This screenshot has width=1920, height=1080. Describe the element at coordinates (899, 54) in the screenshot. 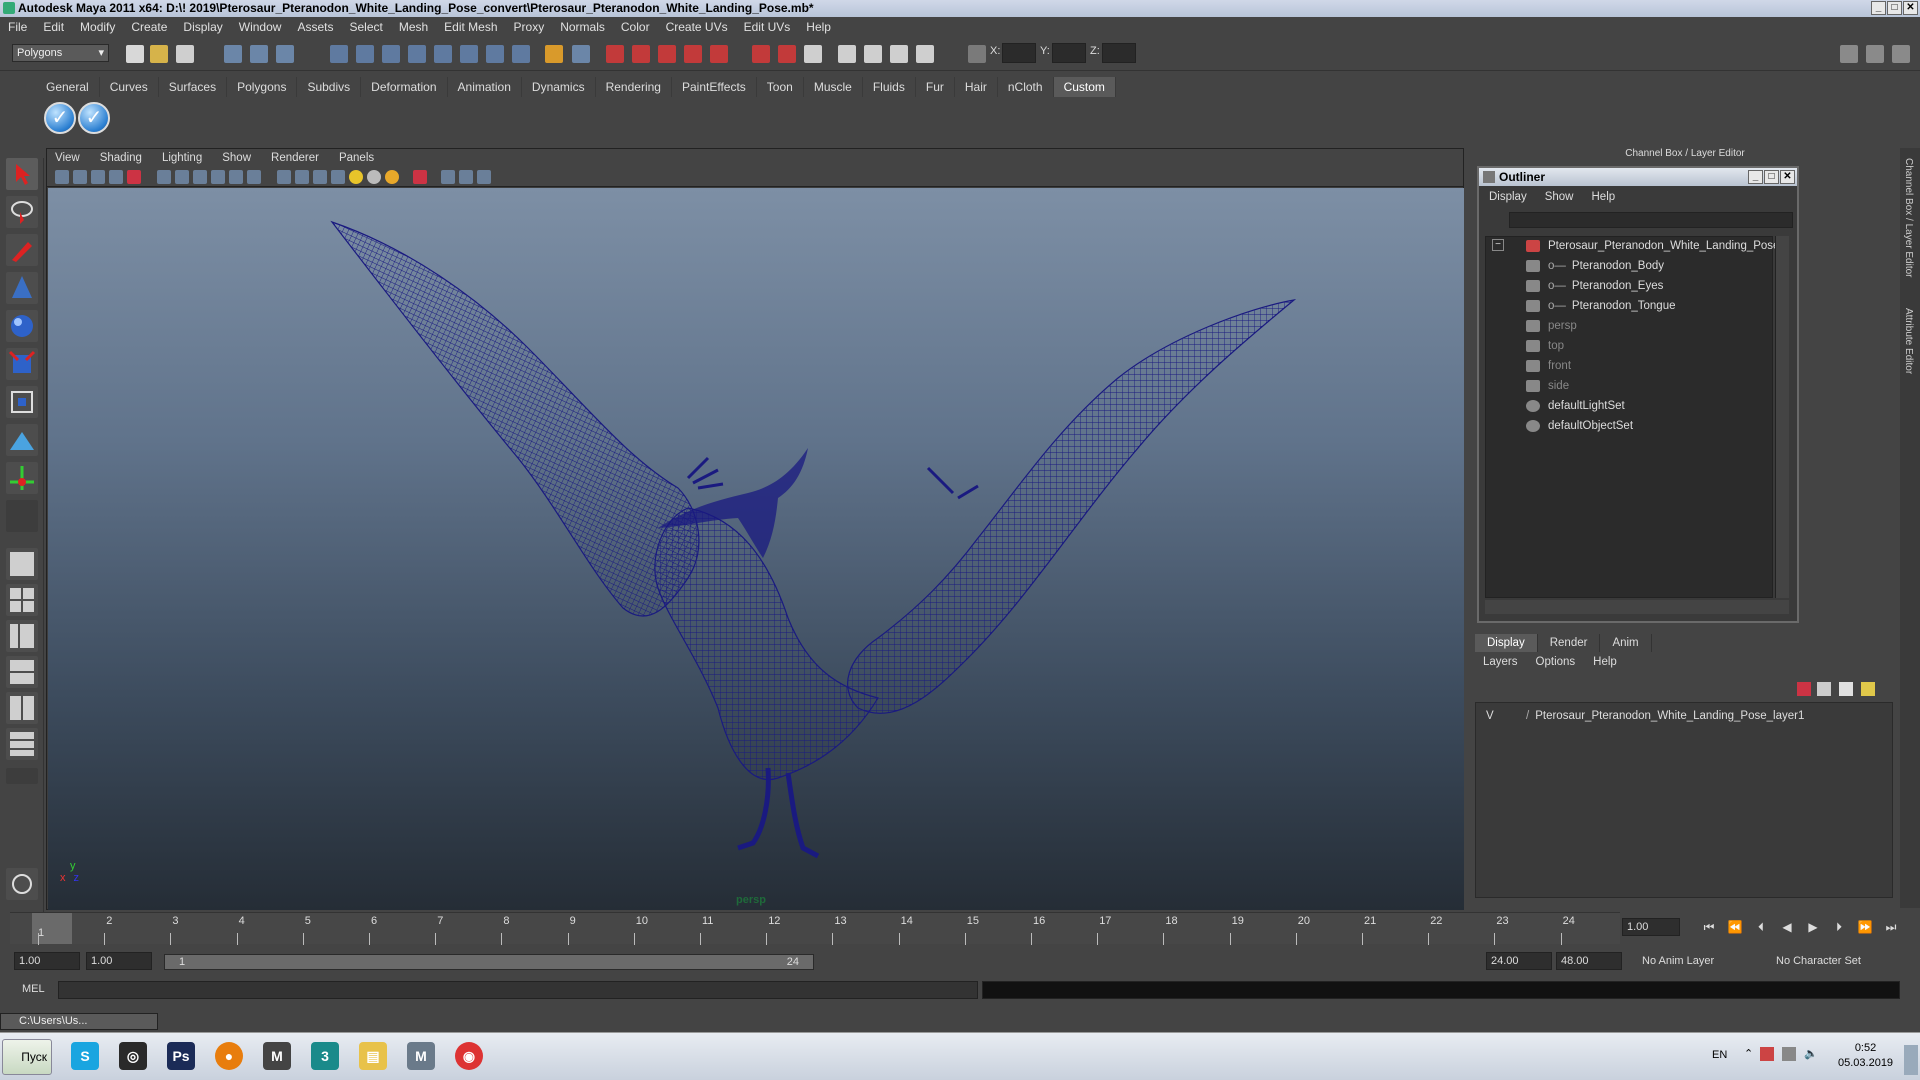

I see `attribute-editor-icon` at that location.